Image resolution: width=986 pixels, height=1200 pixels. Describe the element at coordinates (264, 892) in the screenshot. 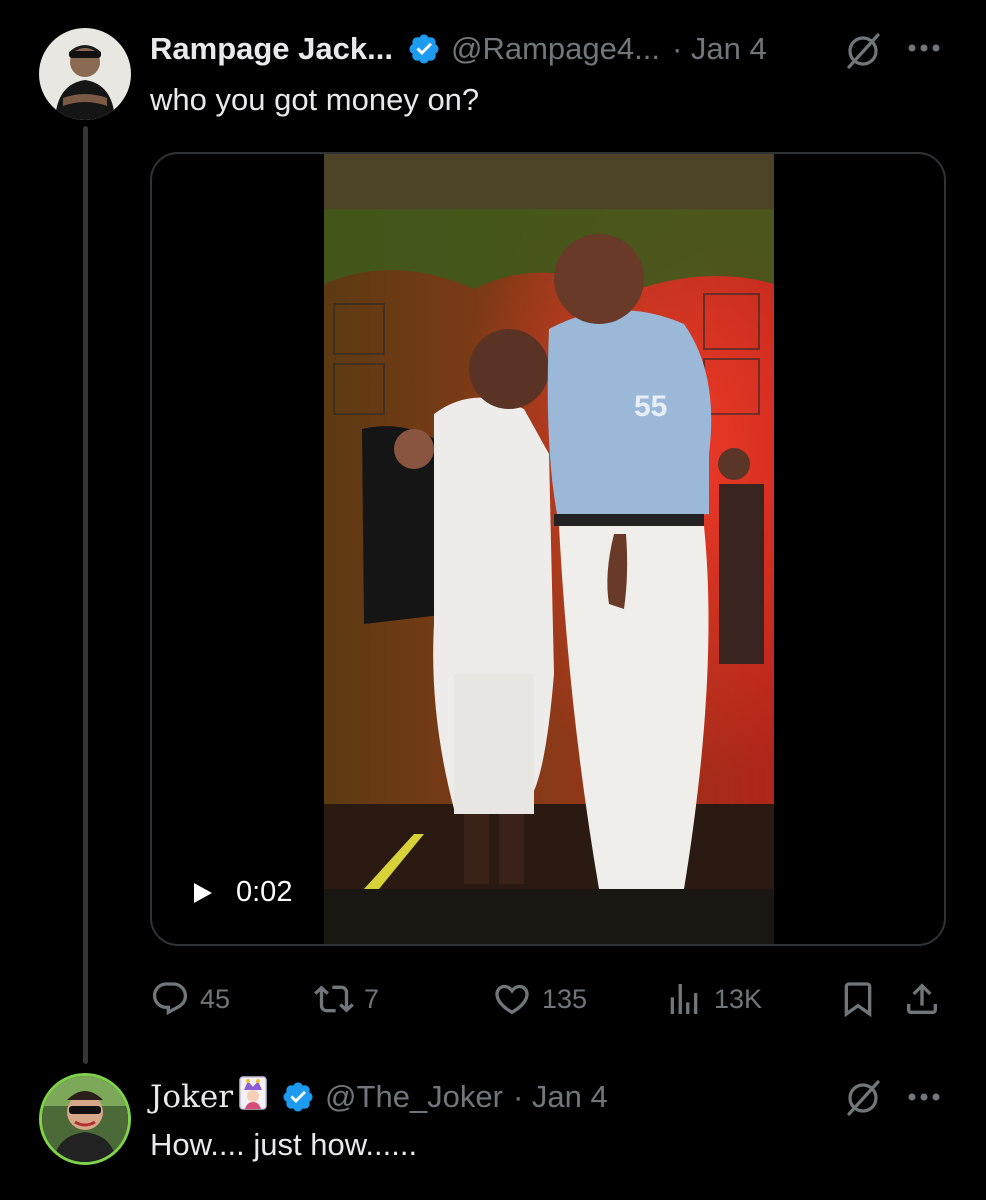

I see `video-duration: 0:02` at that location.